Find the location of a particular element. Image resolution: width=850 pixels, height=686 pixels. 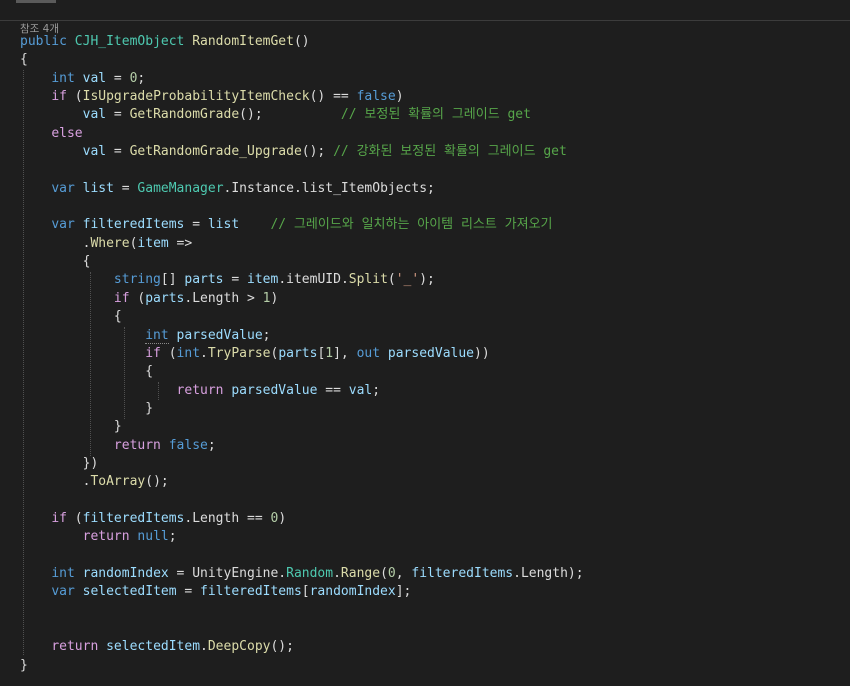

code-line: return null; is located at coordinates (302, 537).